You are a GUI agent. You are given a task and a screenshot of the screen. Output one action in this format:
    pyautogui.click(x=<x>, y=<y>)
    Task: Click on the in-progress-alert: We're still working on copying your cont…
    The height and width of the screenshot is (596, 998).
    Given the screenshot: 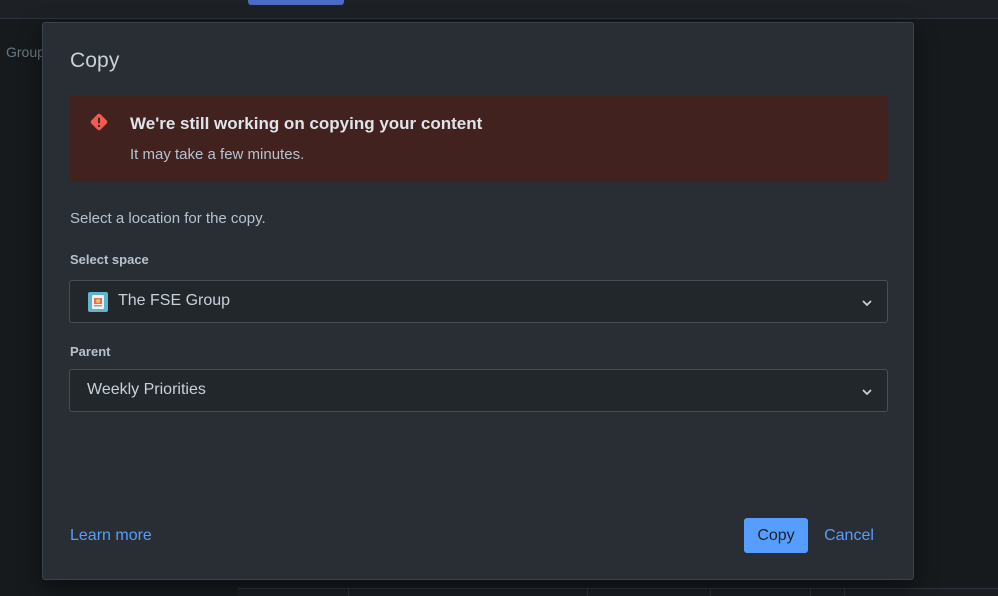 What is the action you would take?
    pyautogui.click(x=478, y=139)
    